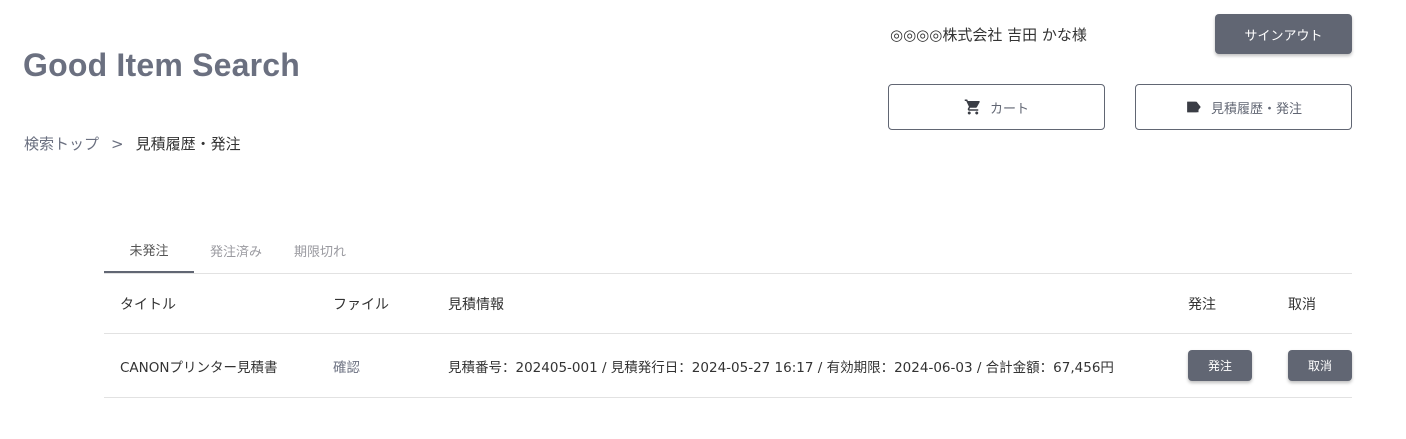 This screenshot has width=1406, height=439. What do you see at coordinates (132, 143) in the screenshot?
I see `breadcrumb: 検索トップ > 見積履歴・発注` at bounding box center [132, 143].